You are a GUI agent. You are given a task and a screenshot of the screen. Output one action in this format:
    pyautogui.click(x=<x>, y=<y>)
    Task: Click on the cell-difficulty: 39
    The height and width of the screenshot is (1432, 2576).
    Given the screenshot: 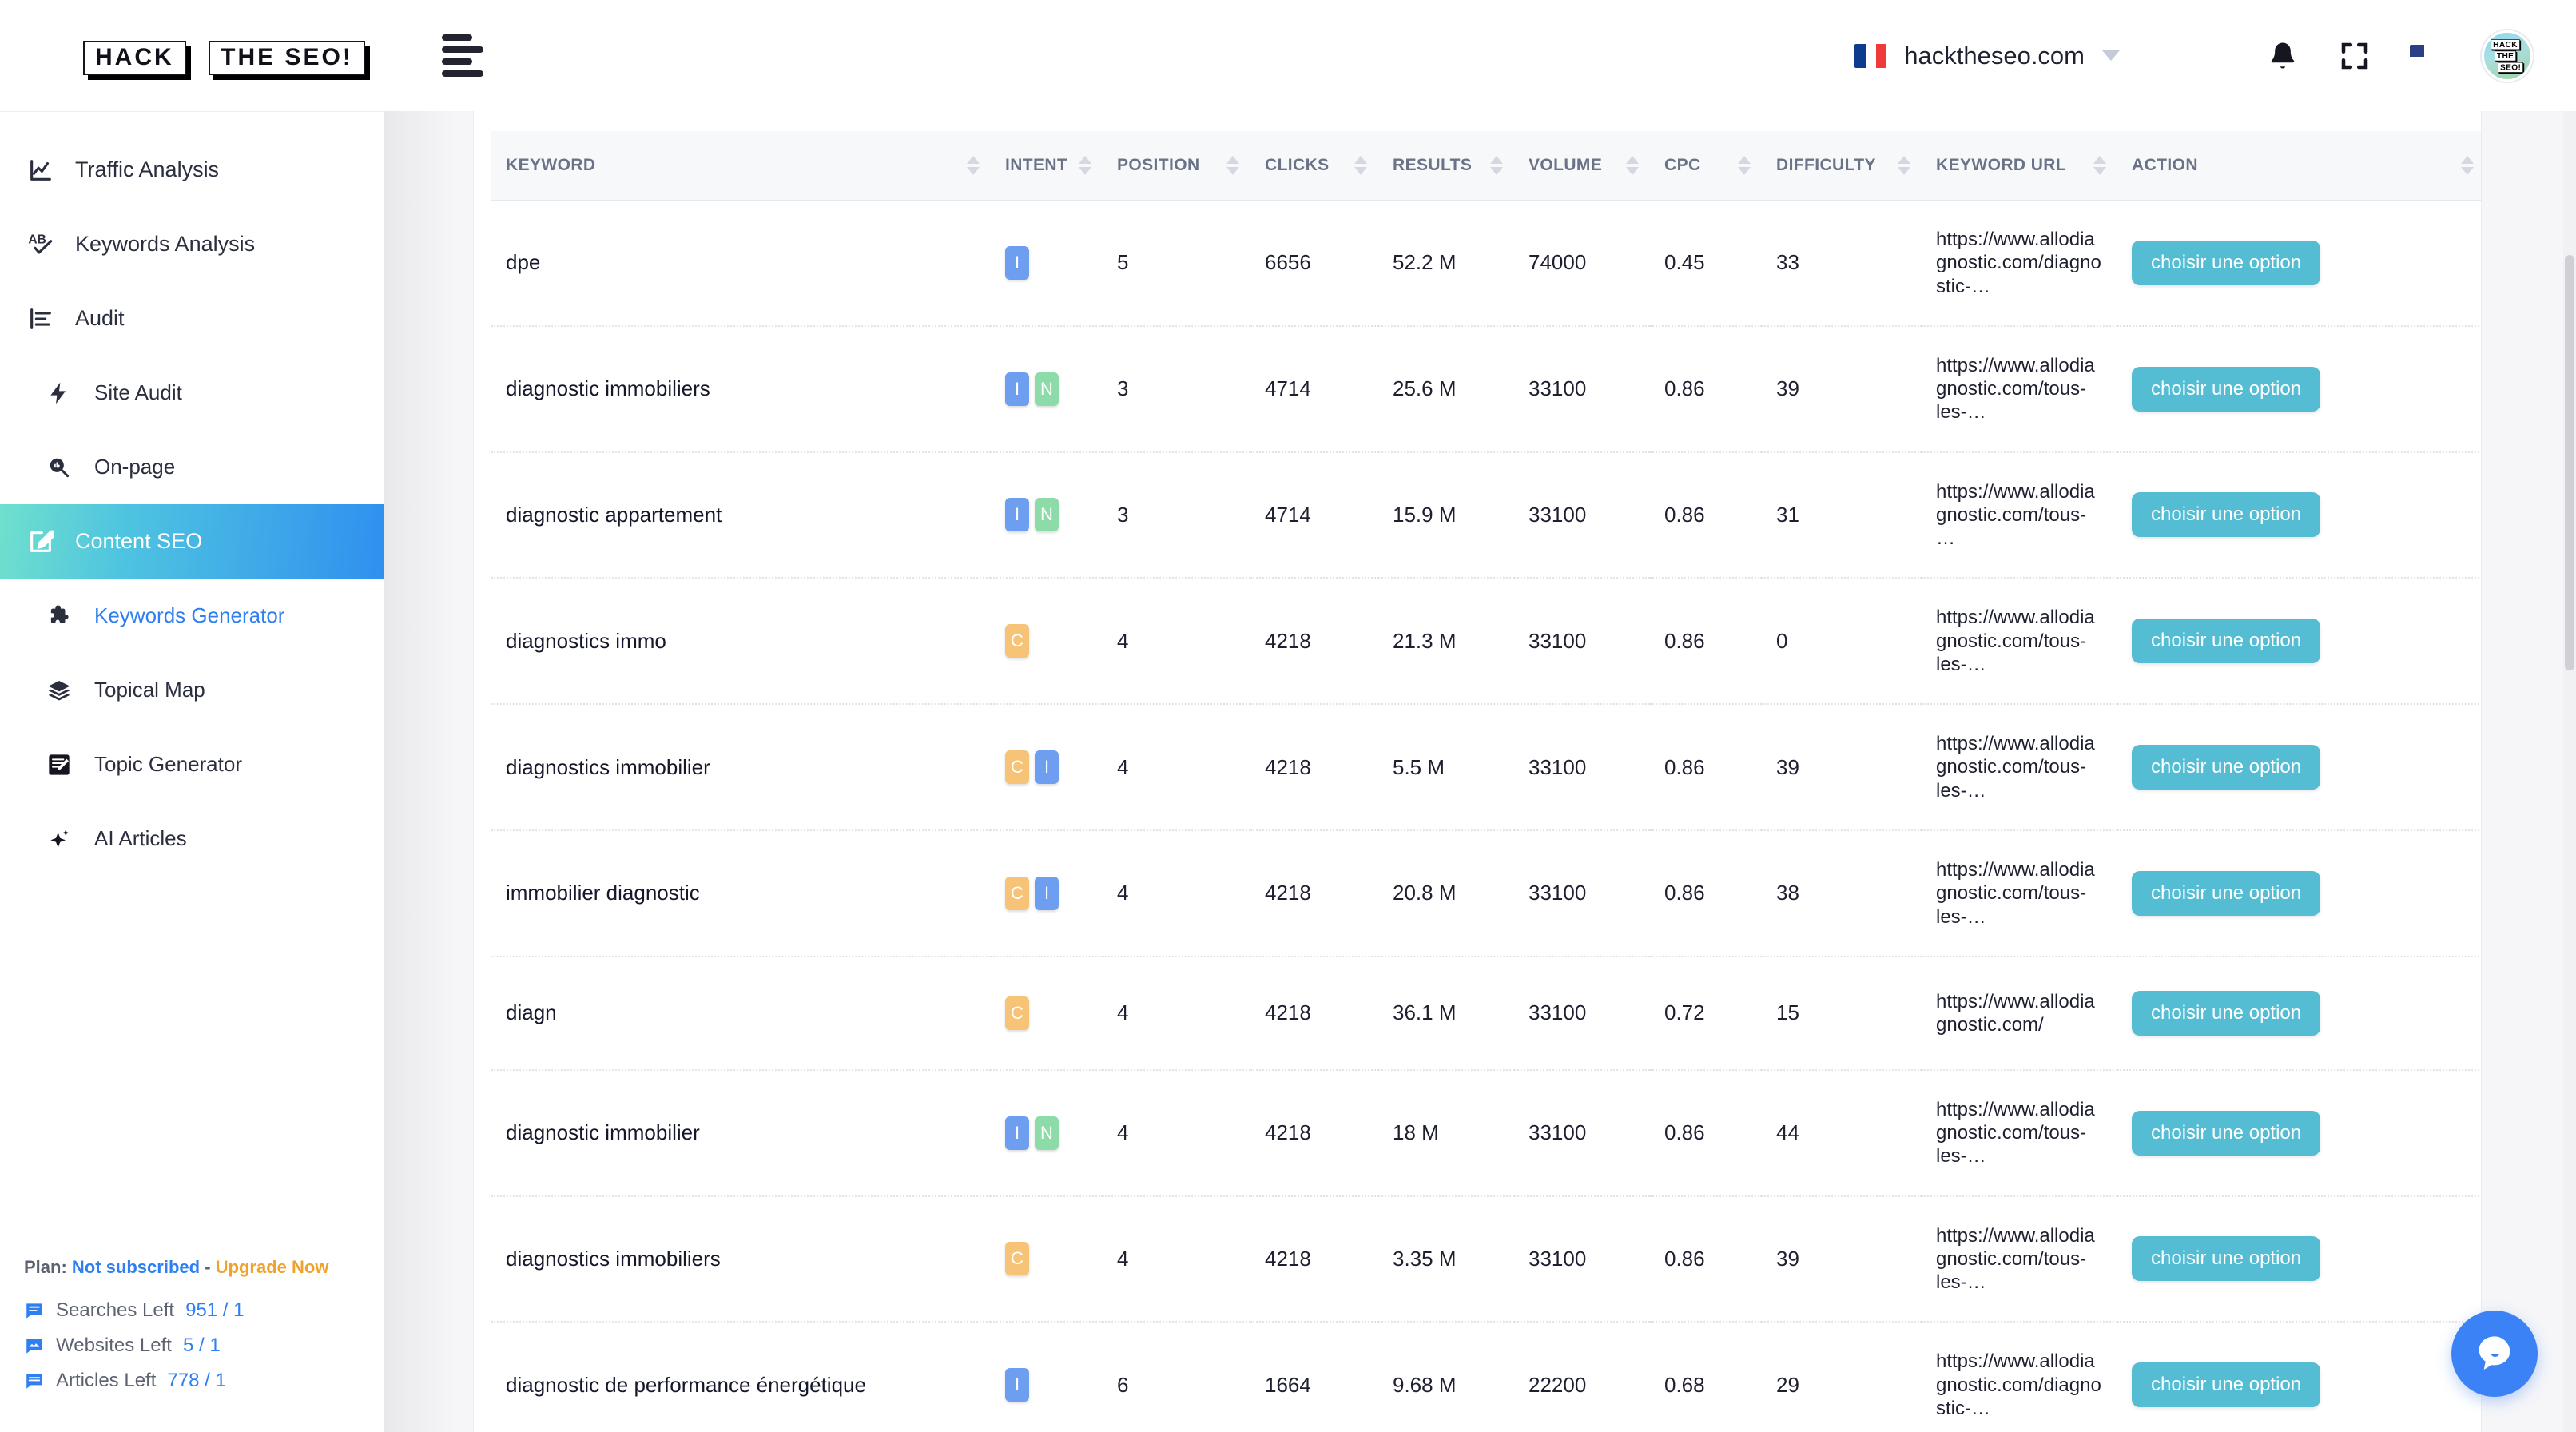 What is the action you would take?
    pyautogui.click(x=1842, y=1259)
    